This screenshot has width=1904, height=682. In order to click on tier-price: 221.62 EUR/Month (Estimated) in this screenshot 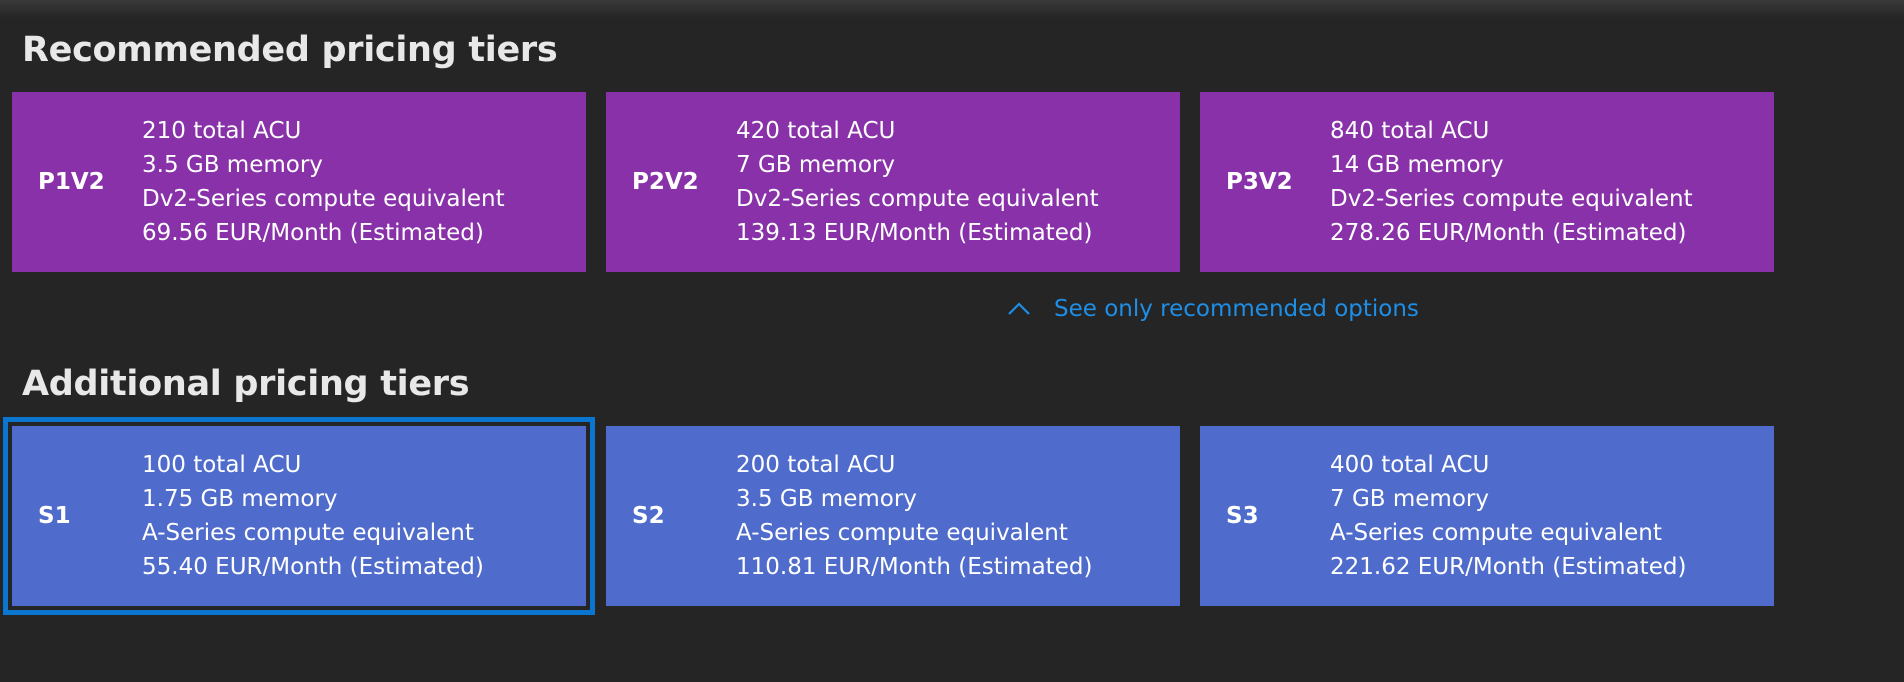, I will do `click(1508, 567)`.